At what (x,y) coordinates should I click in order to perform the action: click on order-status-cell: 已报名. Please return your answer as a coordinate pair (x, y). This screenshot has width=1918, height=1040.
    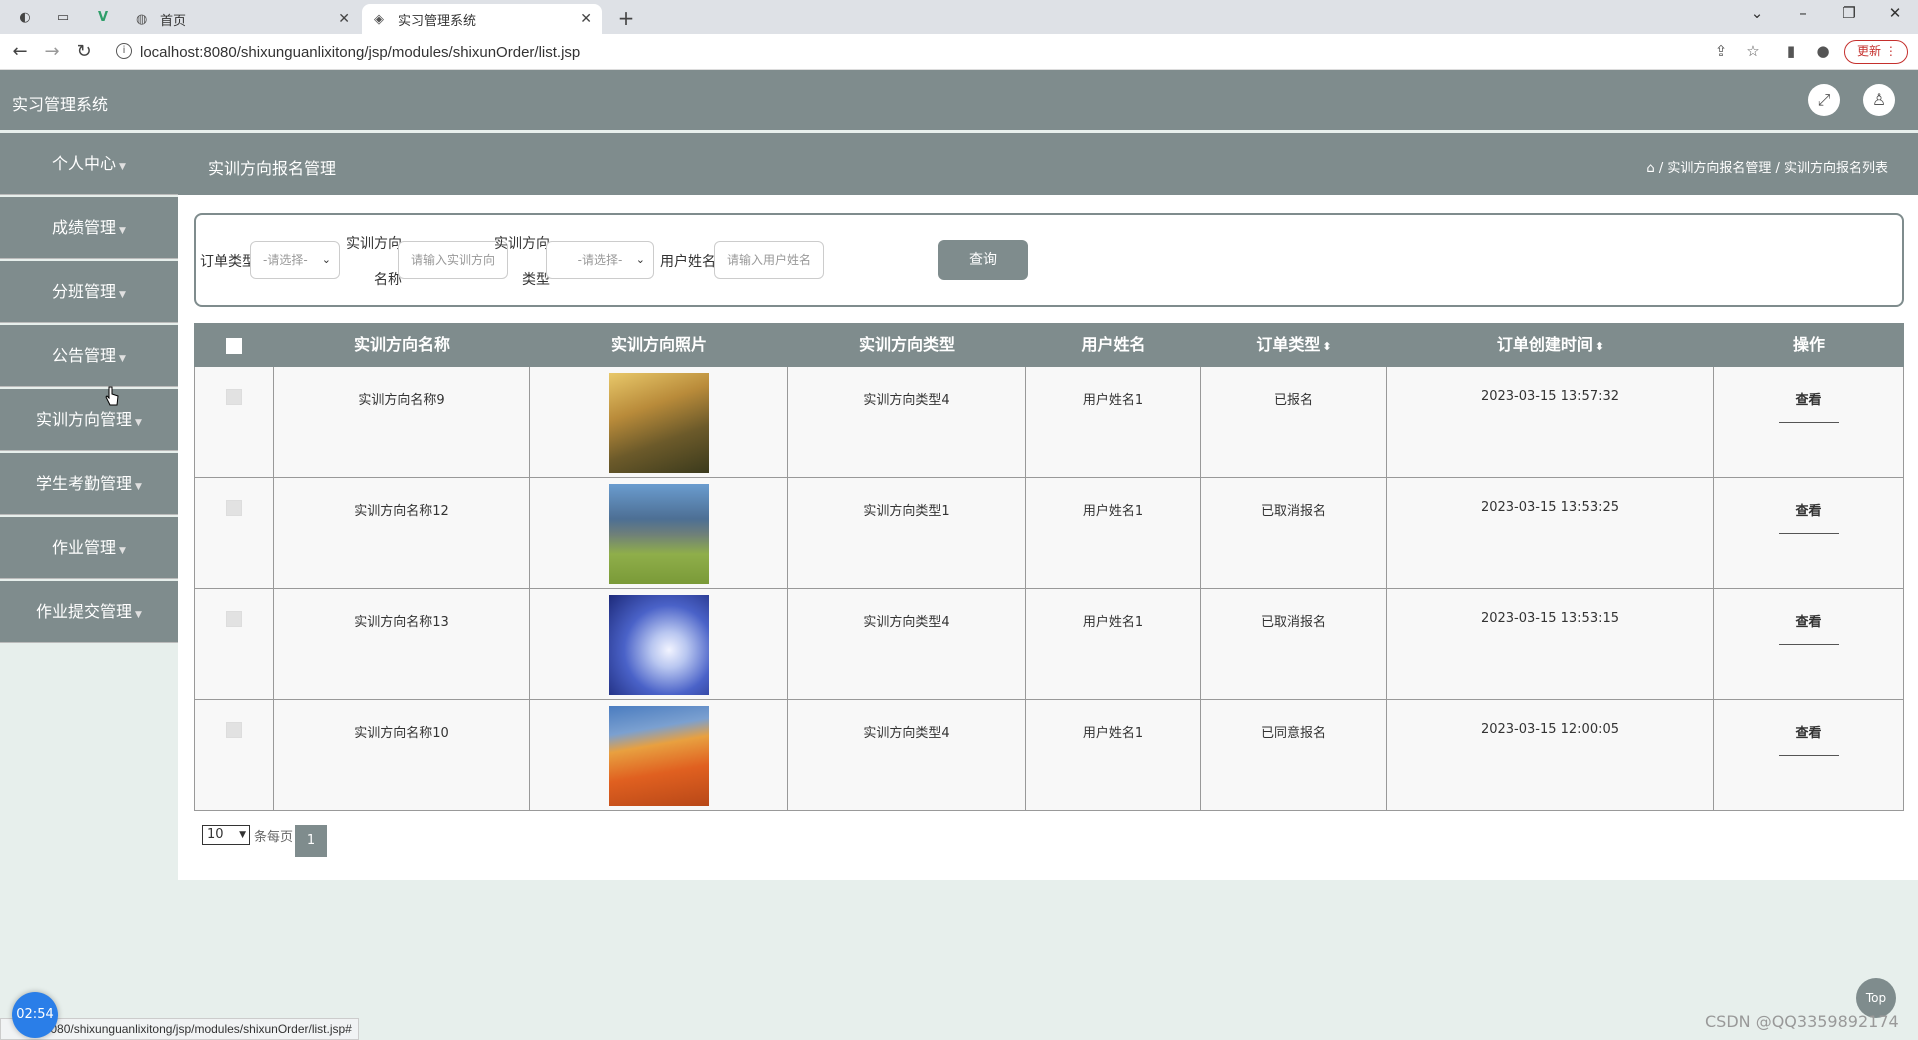
    Looking at the image, I should click on (1294, 422).